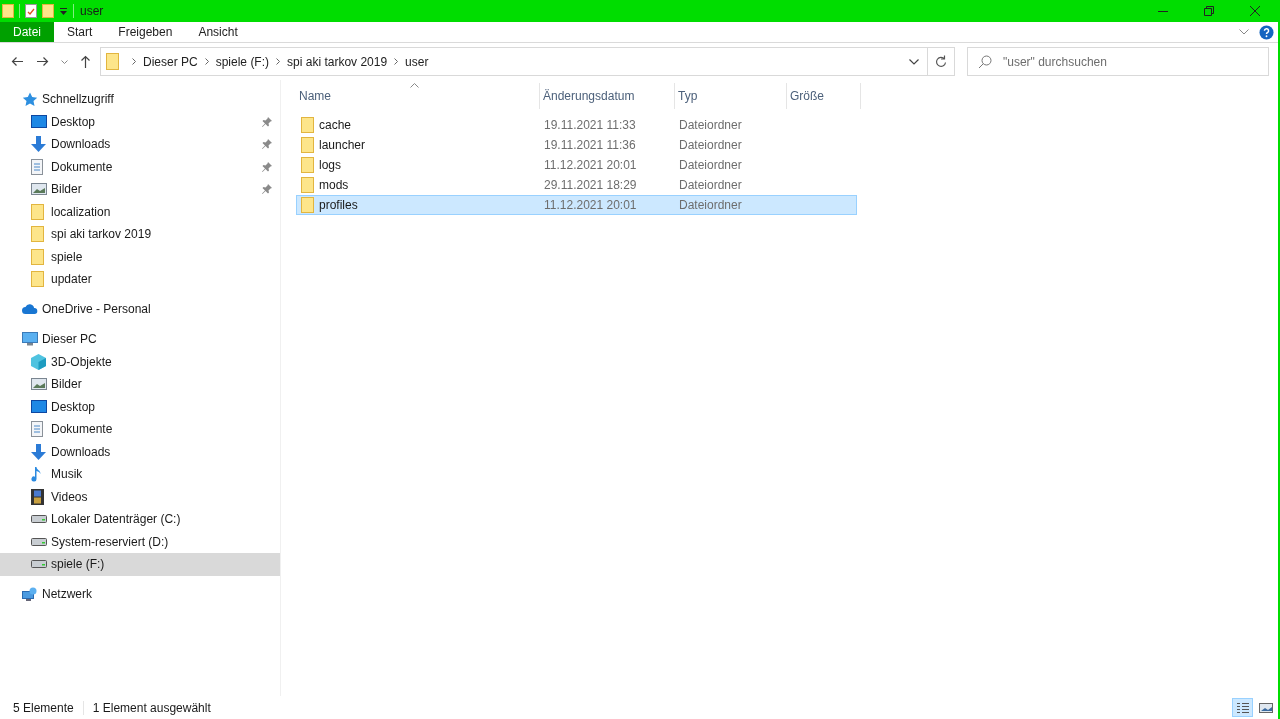 This screenshot has width=1280, height=719. Describe the element at coordinates (607, 96) in the screenshot. I see `column-header: Änderungsdatum` at that location.